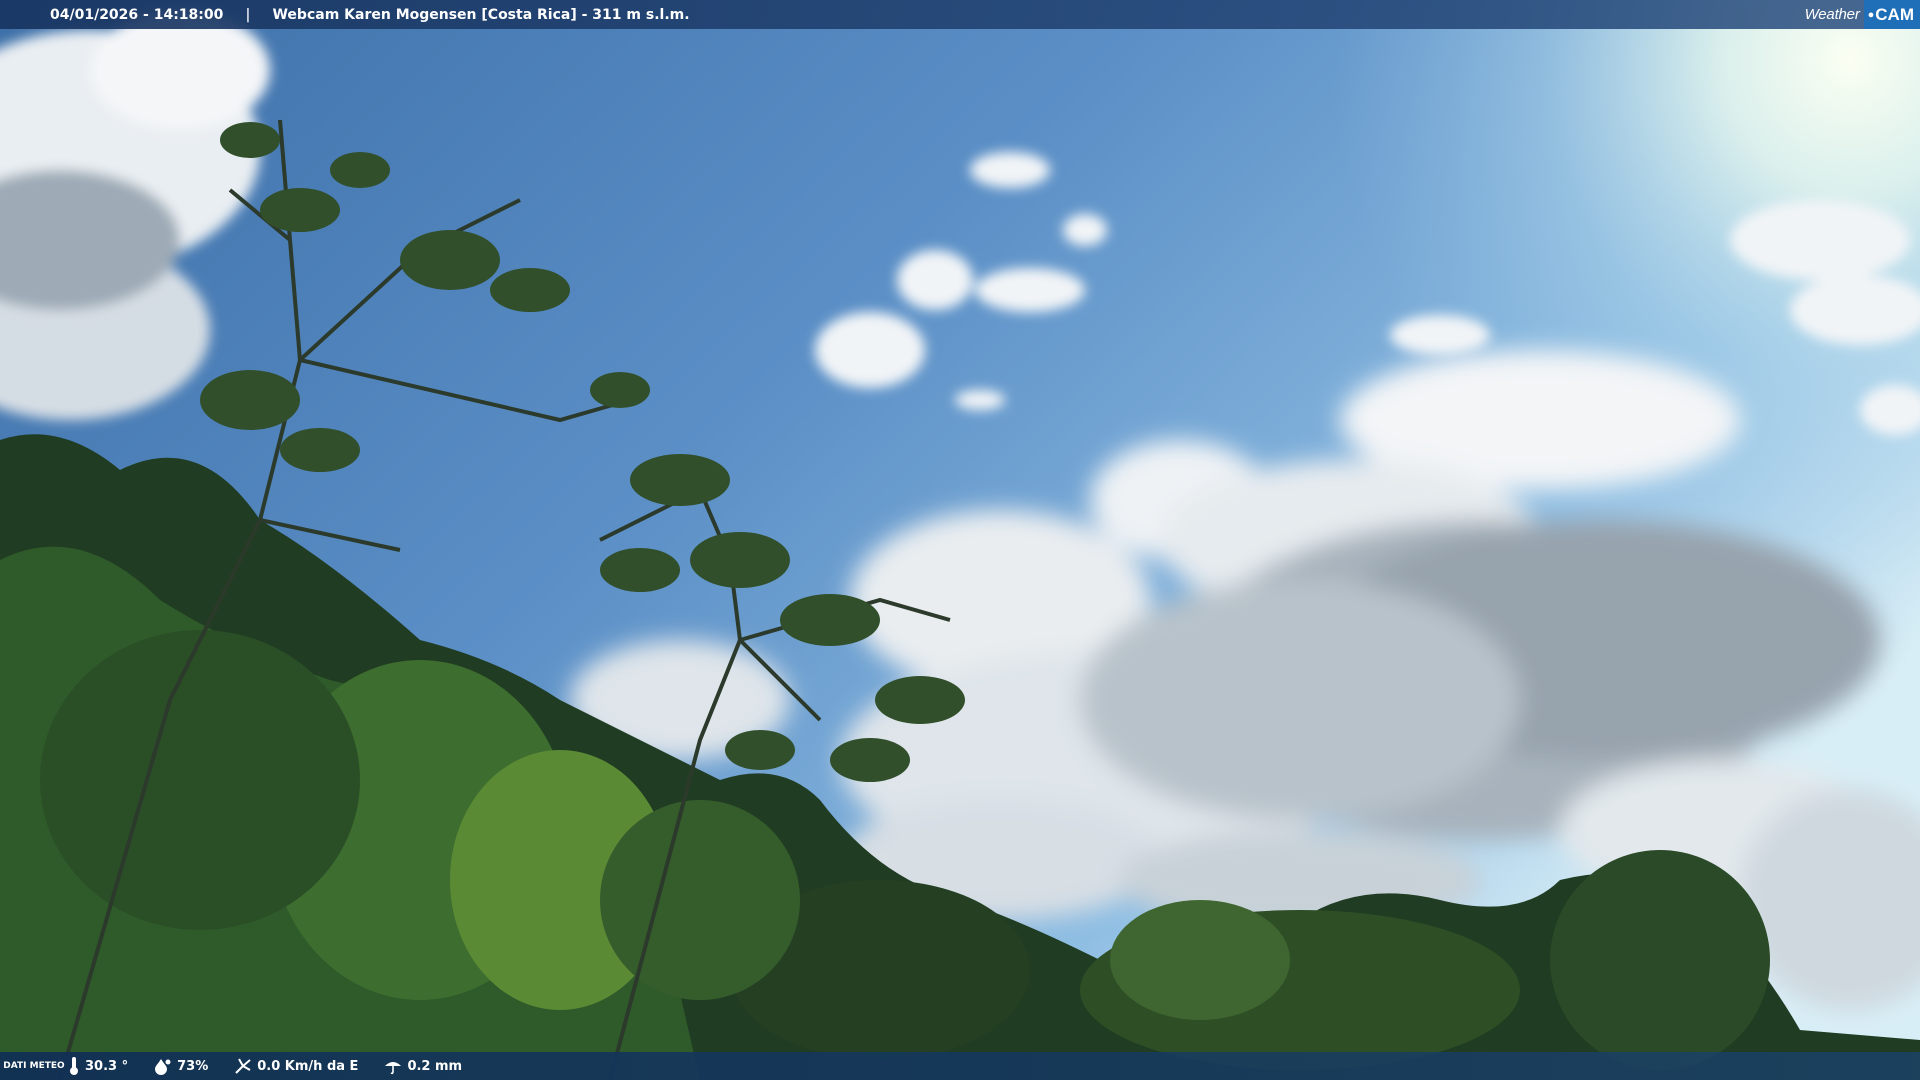  I want to click on humidity-item: 73%, so click(181, 1066).